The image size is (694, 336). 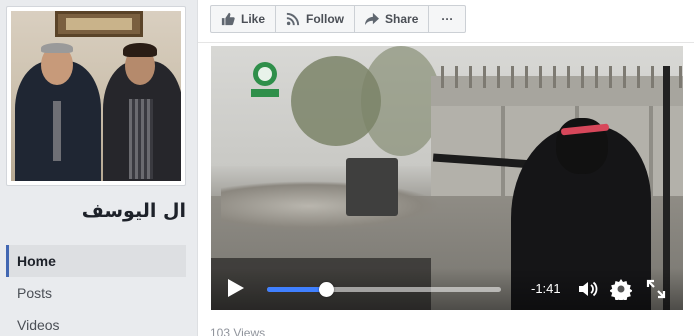 What do you see at coordinates (384, 289) in the screenshot?
I see `progress-bar` at bounding box center [384, 289].